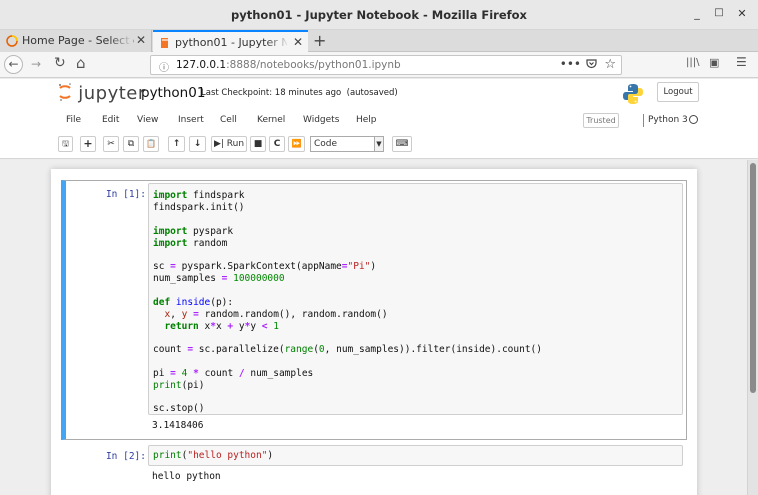 The width and height of the screenshot is (758, 495). Describe the element at coordinates (271, 120) in the screenshot. I see `menu-kernel: Kernel` at that location.